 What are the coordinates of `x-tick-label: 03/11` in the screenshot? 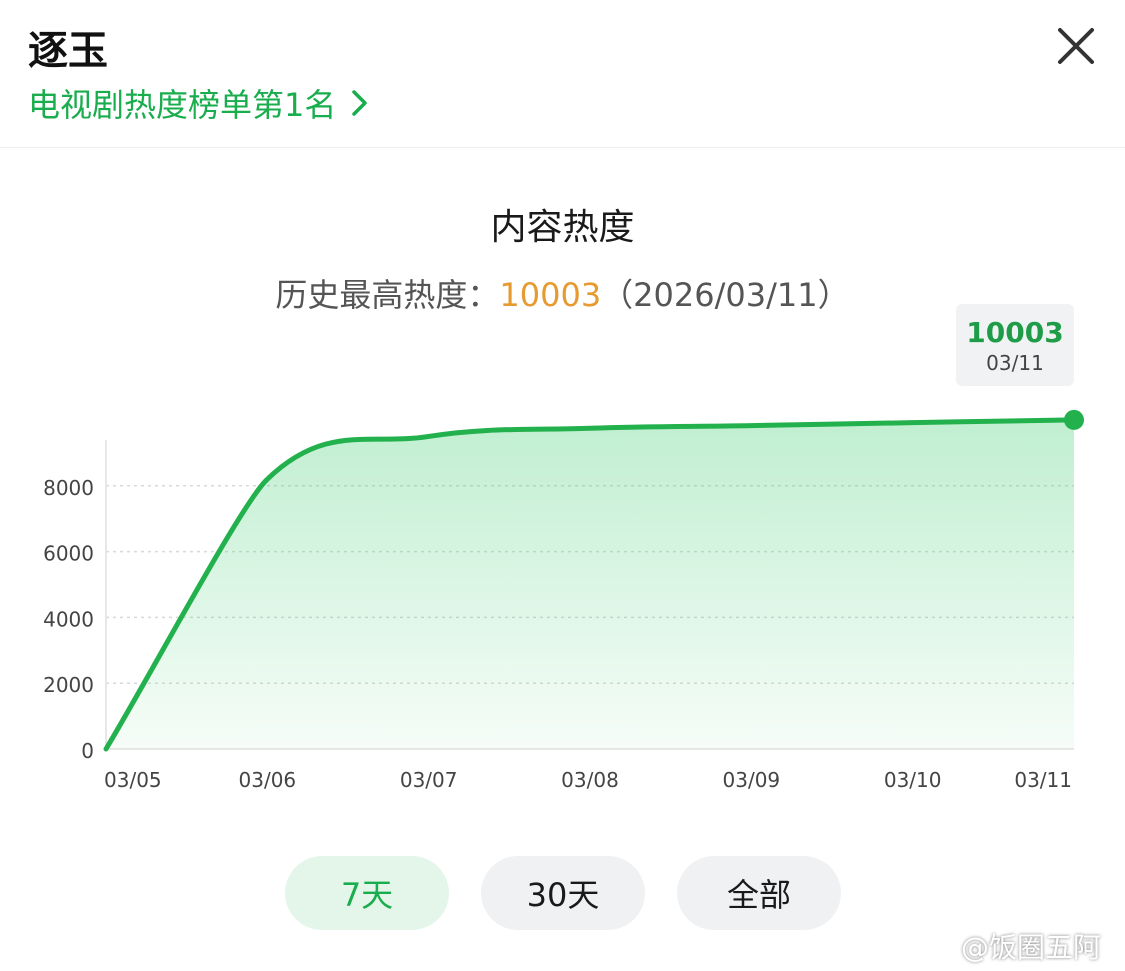 It's located at (1043, 780).